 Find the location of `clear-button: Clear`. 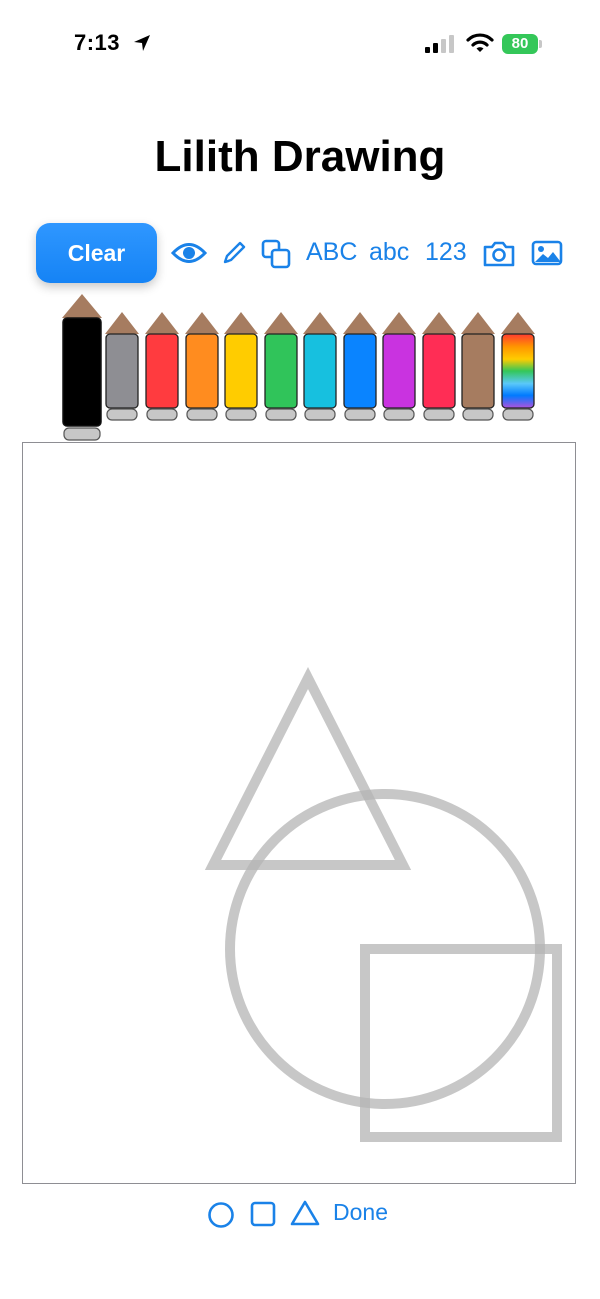

clear-button: Clear is located at coordinates (96, 253).